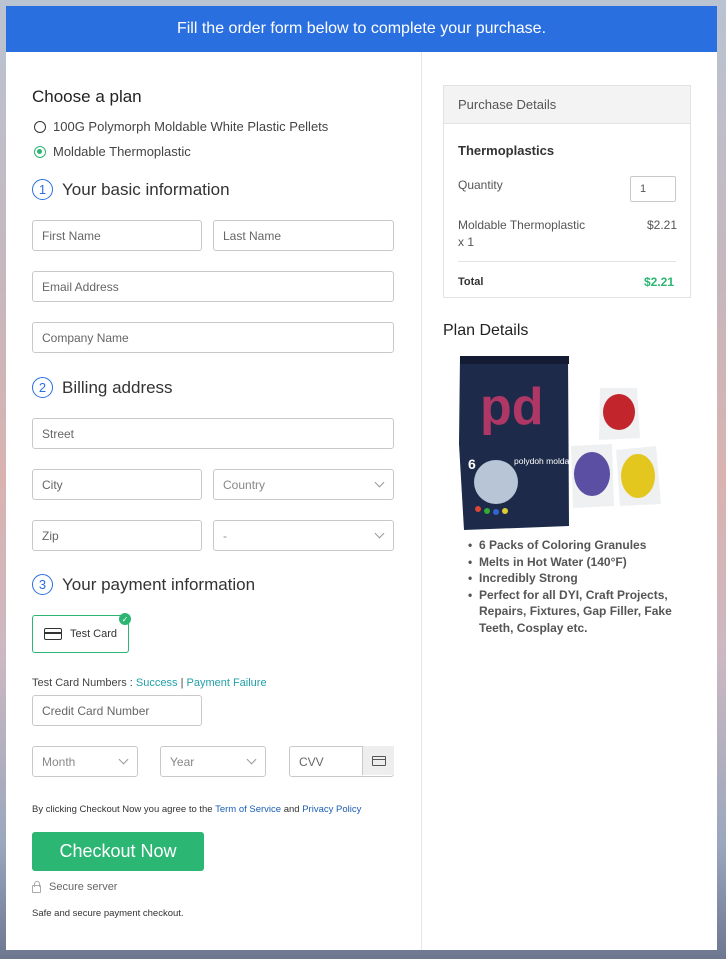 The width and height of the screenshot is (726, 959). What do you see at coordinates (40, 151) in the screenshot?
I see `radio-button-selected` at bounding box center [40, 151].